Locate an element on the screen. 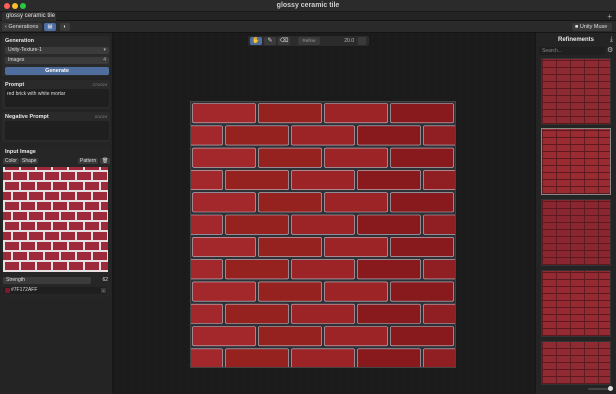  negative-prompt-panel: Negative Prompt 0/1024 is located at coordinates (56, 127).